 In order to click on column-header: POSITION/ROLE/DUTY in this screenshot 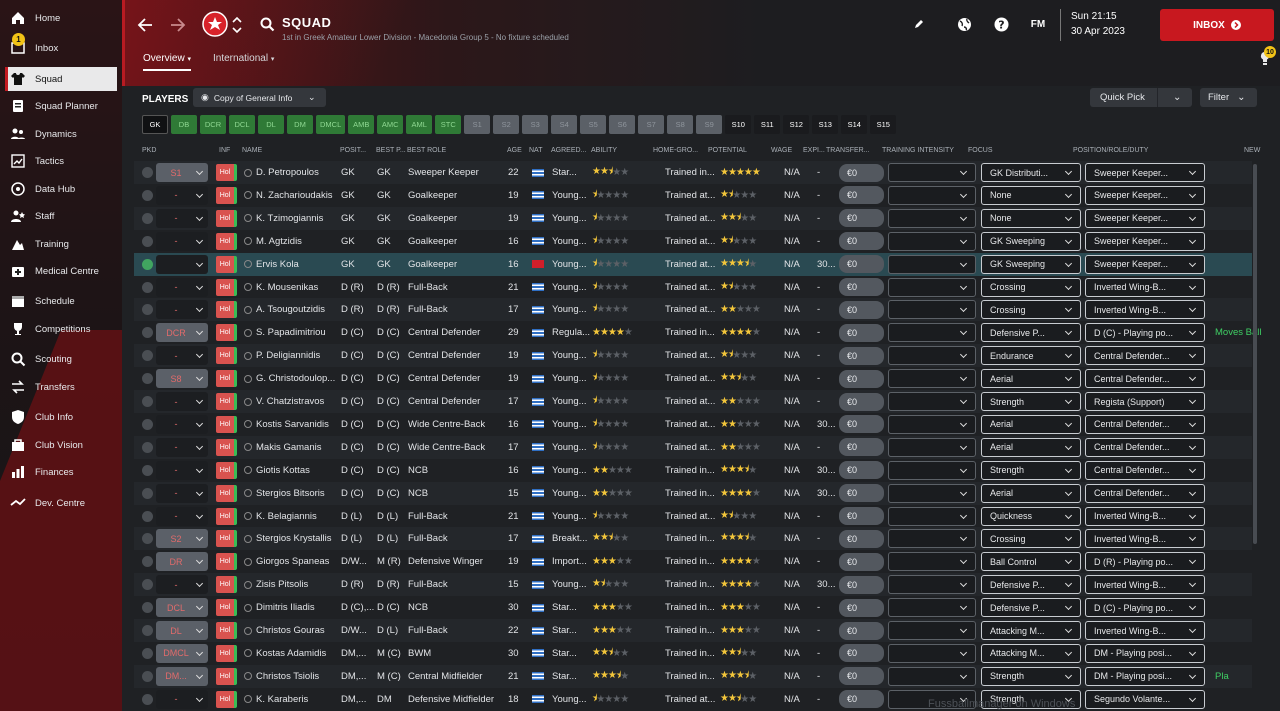, I will do `click(1110, 150)`.